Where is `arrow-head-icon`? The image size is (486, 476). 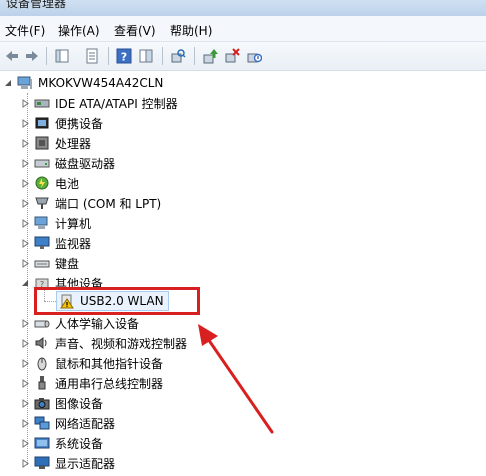 arrow-head-icon is located at coordinates (208, 335).